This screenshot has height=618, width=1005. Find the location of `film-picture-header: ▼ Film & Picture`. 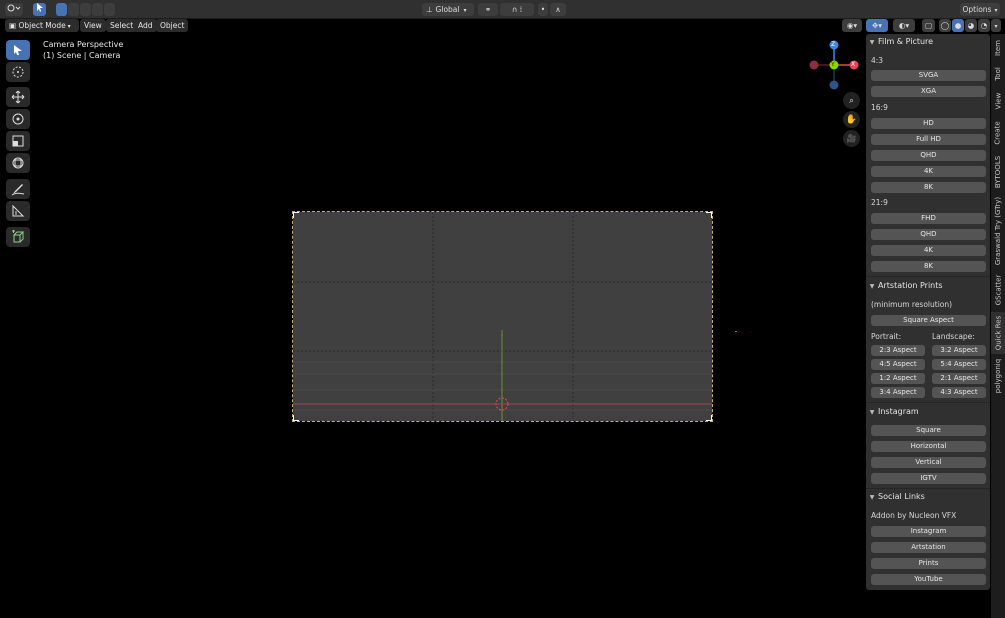

film-picture-header: ▼ Film & Picture is located at coordinates (928, 42).